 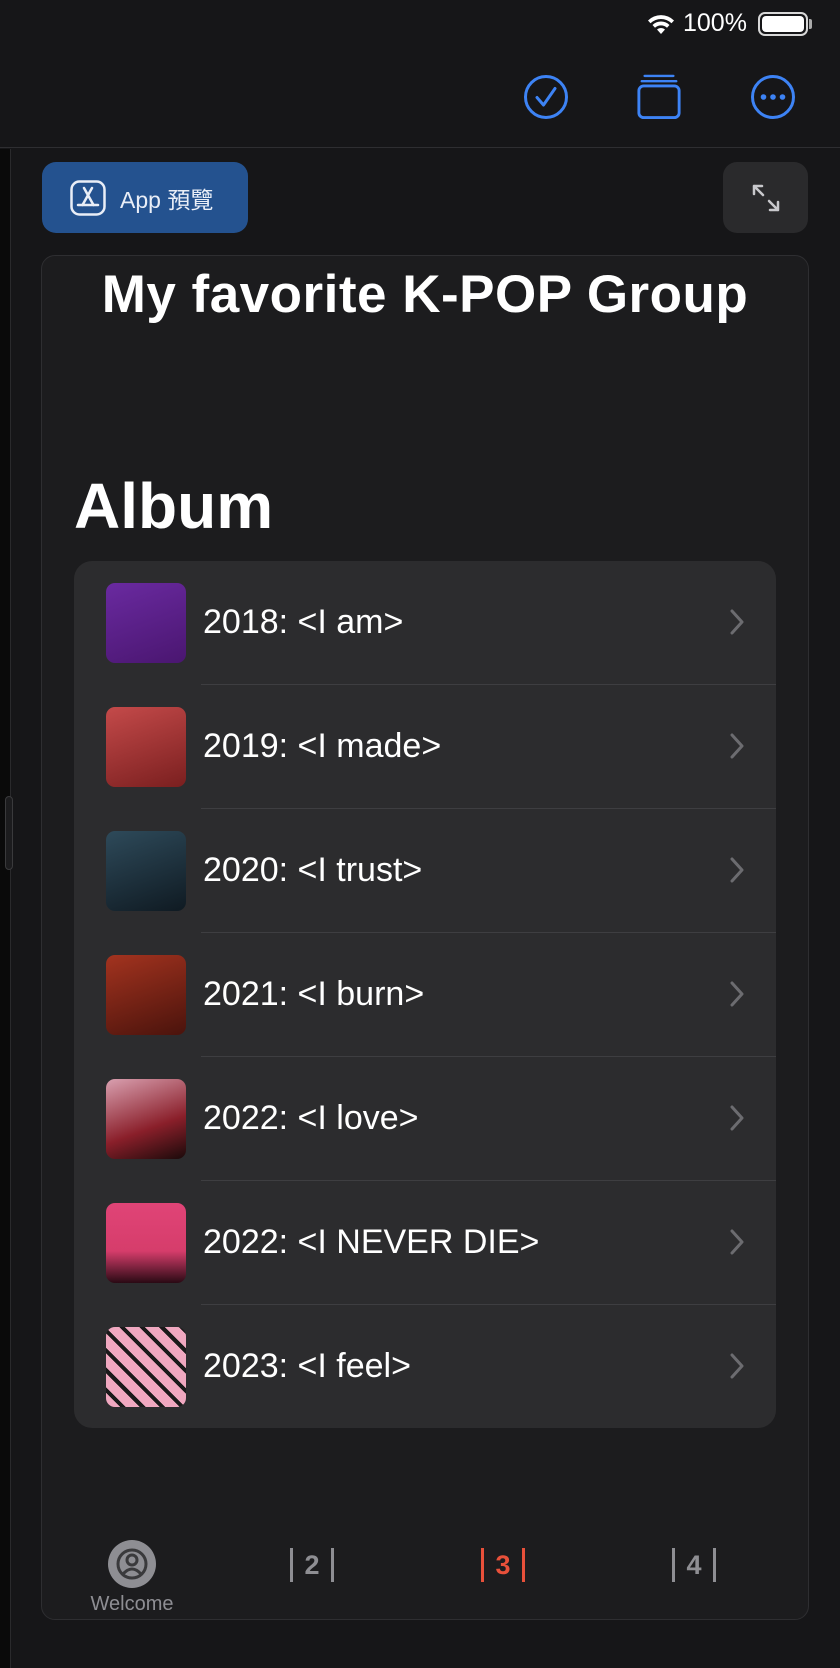 I want to click on checkmark-button, so click(x=546, y=97).